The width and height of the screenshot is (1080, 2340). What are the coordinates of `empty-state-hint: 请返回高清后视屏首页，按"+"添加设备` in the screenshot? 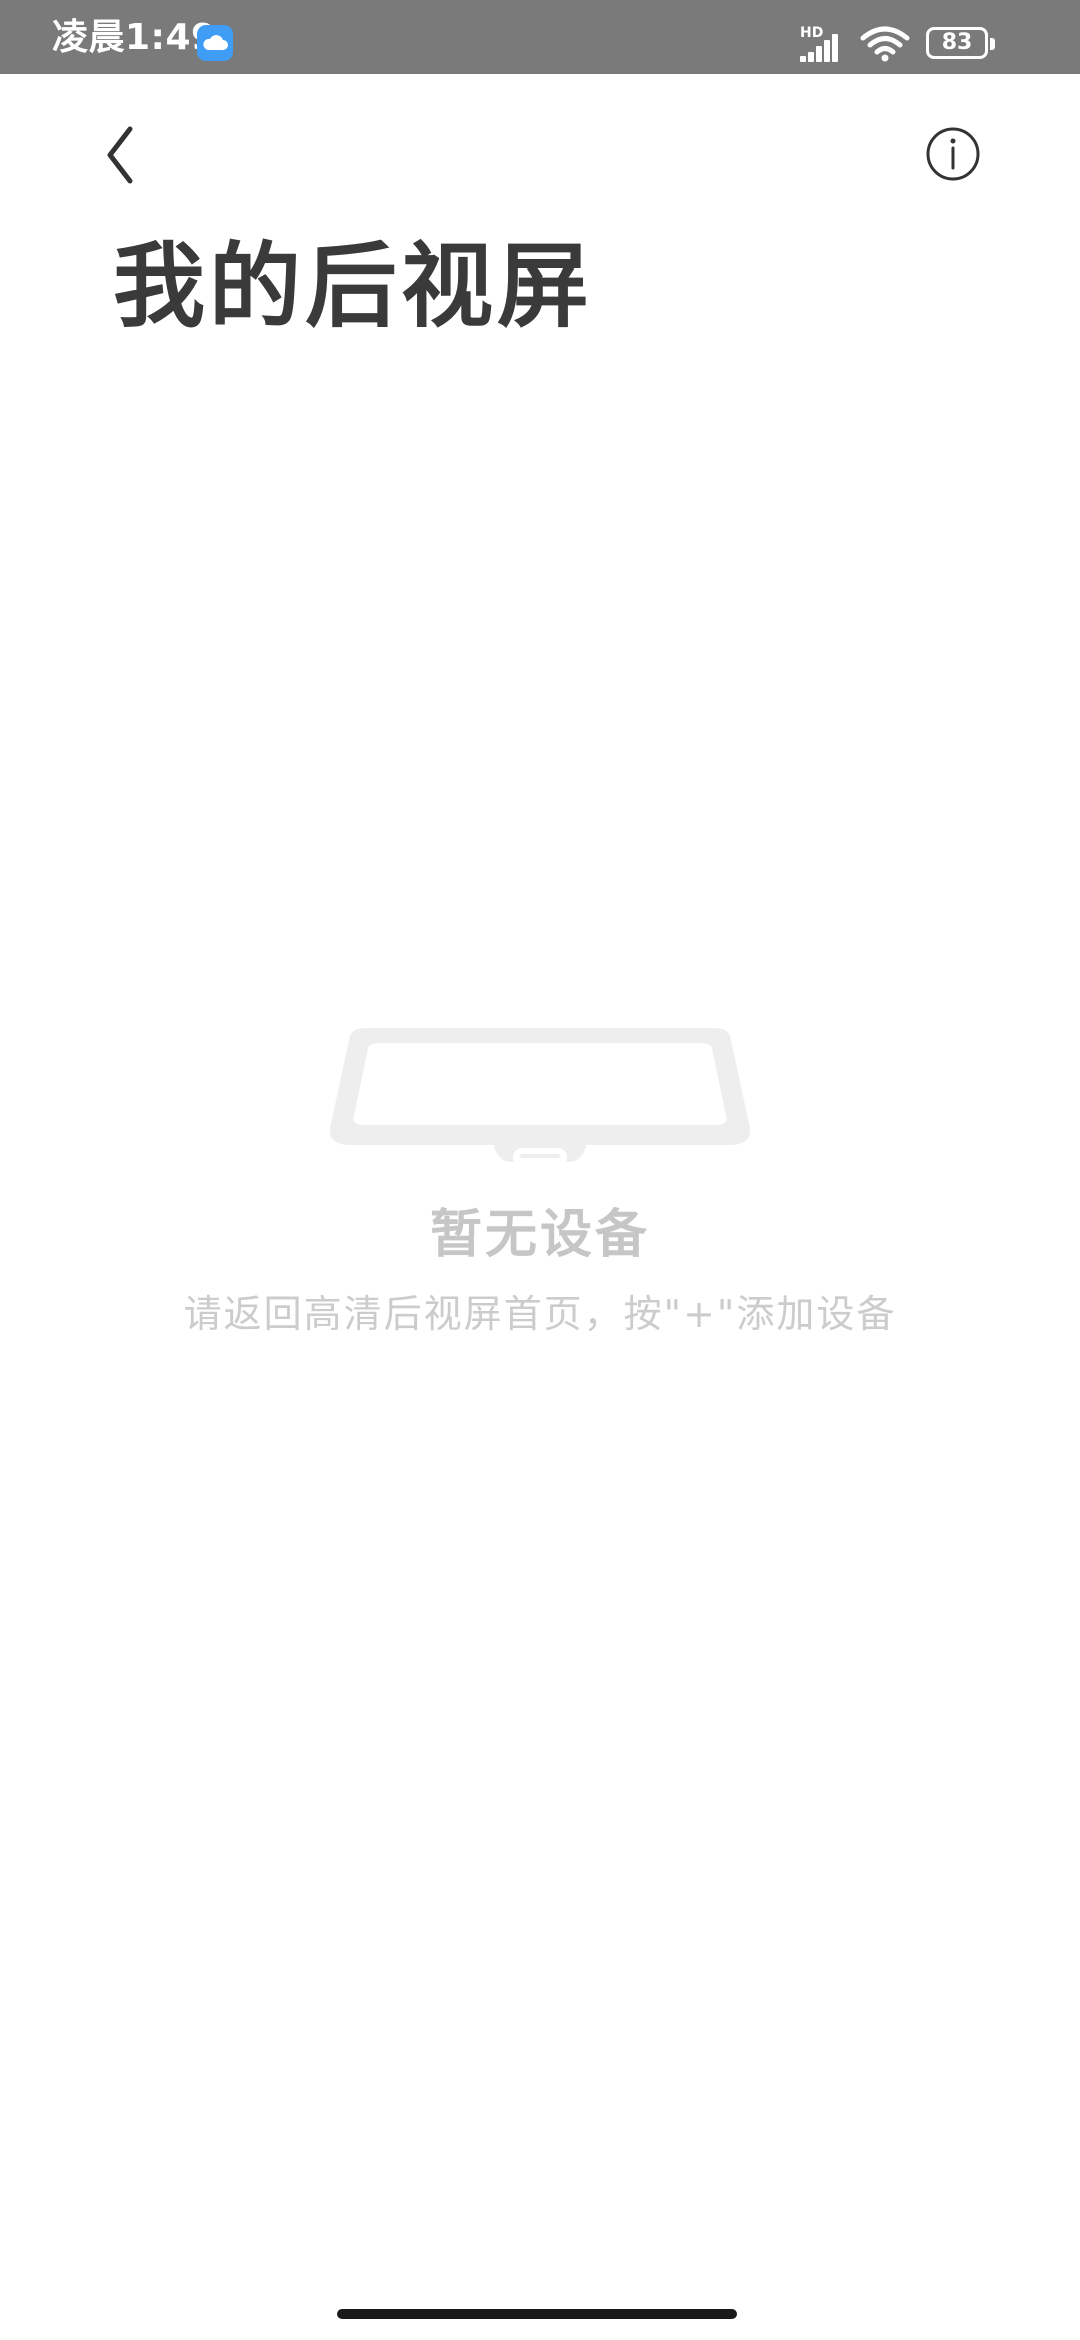 It's located at (540, 1314).